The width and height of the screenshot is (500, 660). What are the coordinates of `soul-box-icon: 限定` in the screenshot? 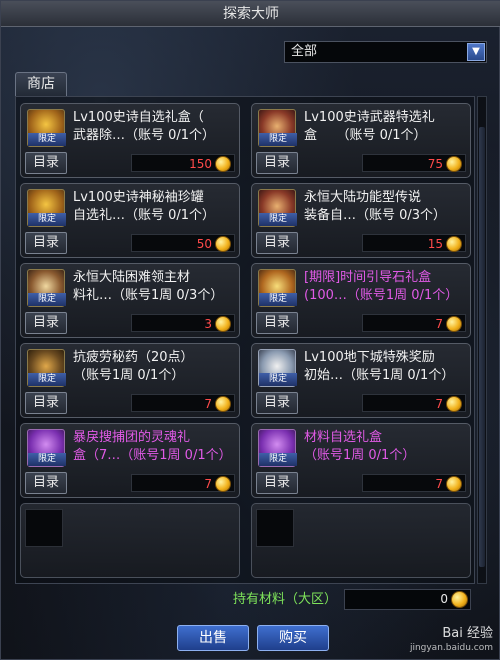 It's located at (46, 448).